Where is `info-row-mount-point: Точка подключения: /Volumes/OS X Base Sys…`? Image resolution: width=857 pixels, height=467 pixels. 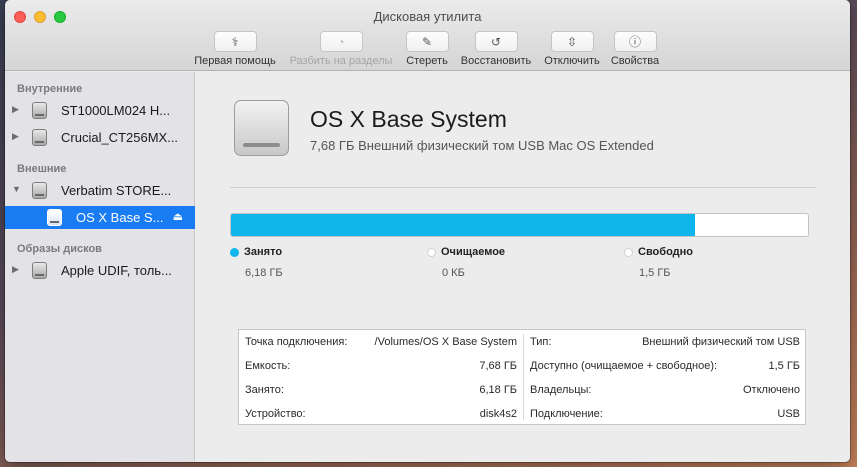 info-row-mount-point: Точка подключения: /Volumes/OS X Base Sys… is located at coordinates (381, 342).